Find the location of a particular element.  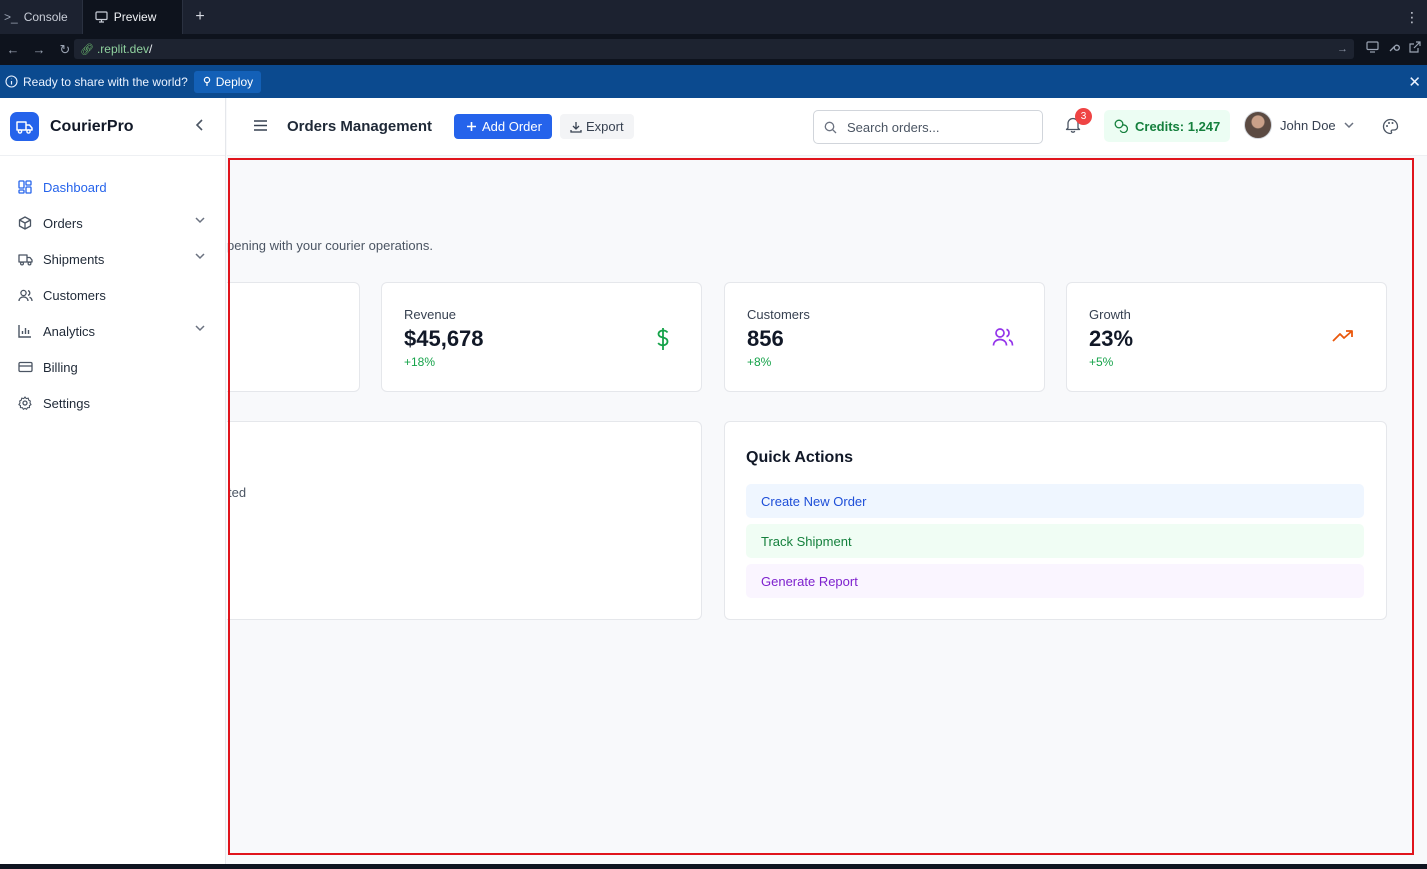

stat-card-growth: Growth 23% +5% is located at coordinates (1226, 337).